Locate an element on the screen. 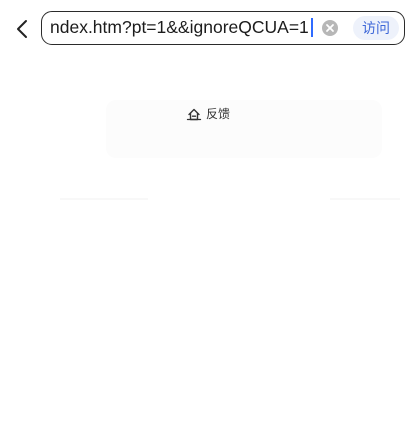 The width and height of the screenshot is (420, 438). feedback-button: 反馈 is located at coordinates (208, 114).